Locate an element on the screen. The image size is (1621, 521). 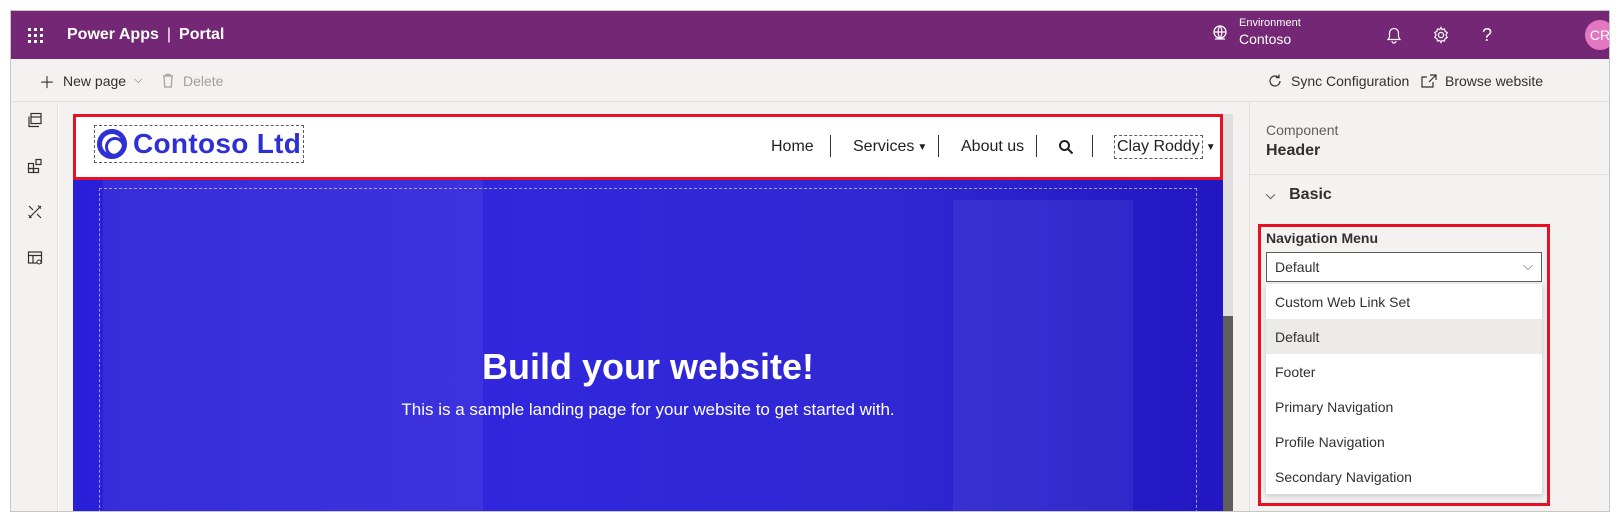
delete-label: Delete is located at coordinates (203, 80).